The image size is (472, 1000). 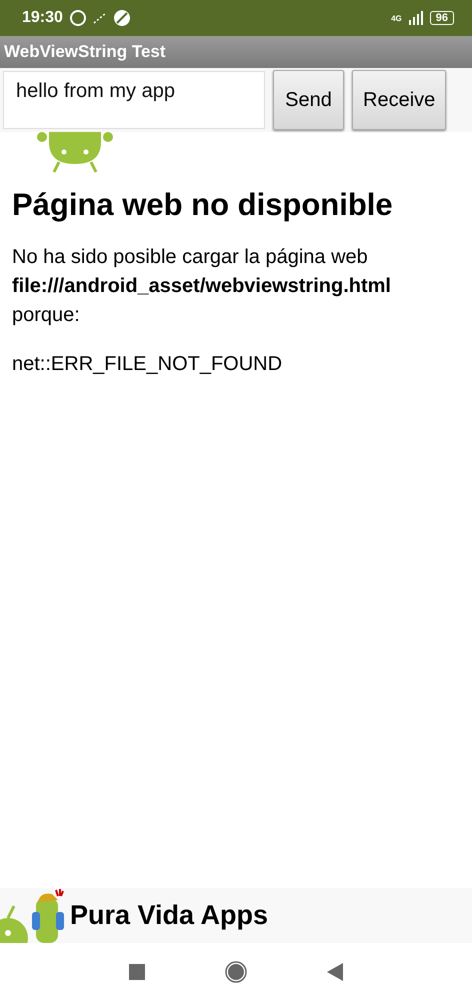 What do you see at coordinates (134, 100) in the screenshot?
I see `message-field: hello from my app` at bounding box center [134, 100].